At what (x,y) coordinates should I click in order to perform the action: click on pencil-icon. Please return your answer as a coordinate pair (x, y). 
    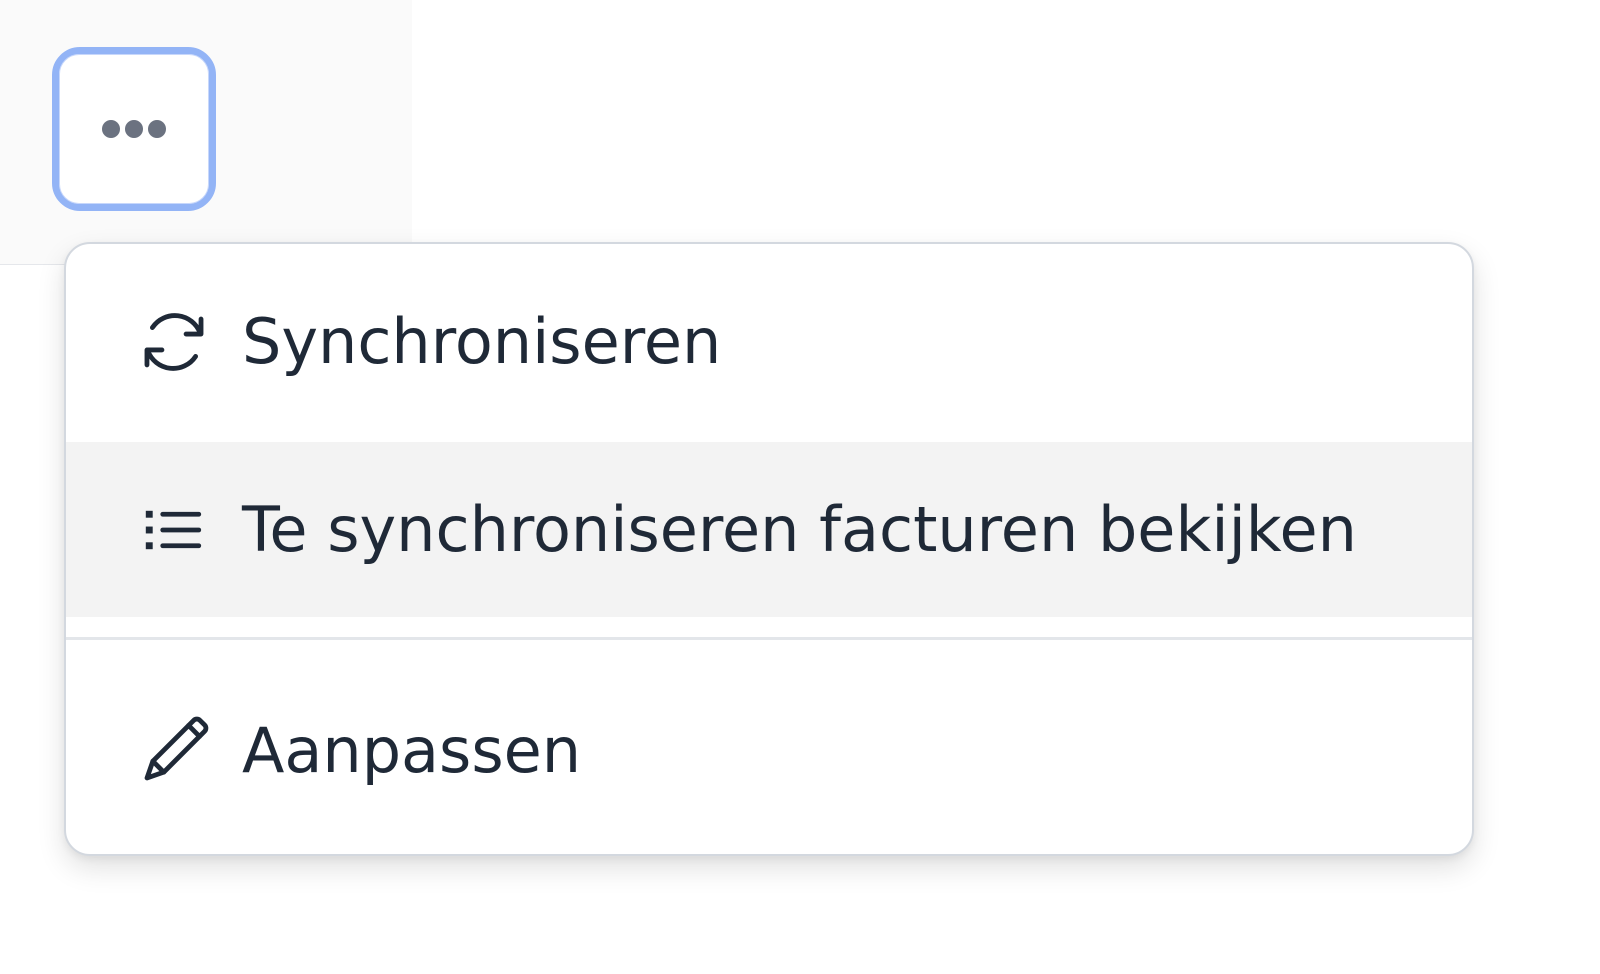
    Looking at the image, I should click on (174, 751).